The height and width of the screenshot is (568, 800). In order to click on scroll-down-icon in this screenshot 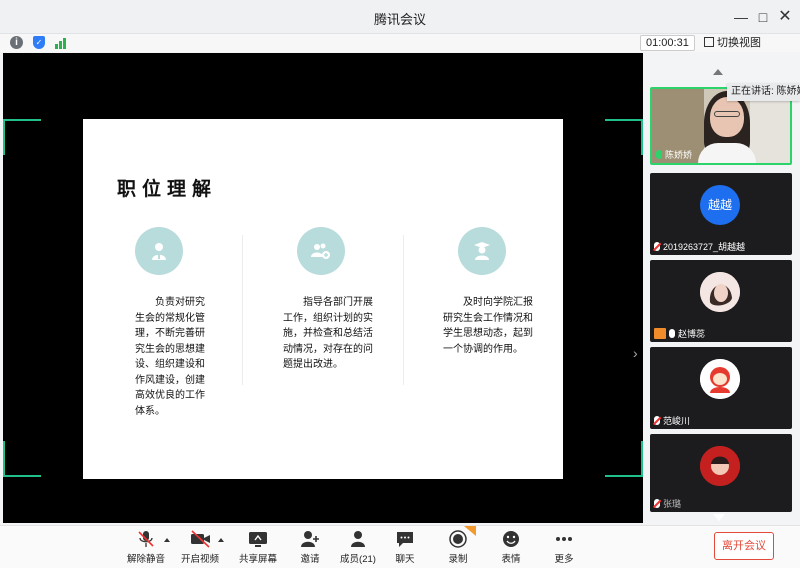, I will do `click(719, 517)`.